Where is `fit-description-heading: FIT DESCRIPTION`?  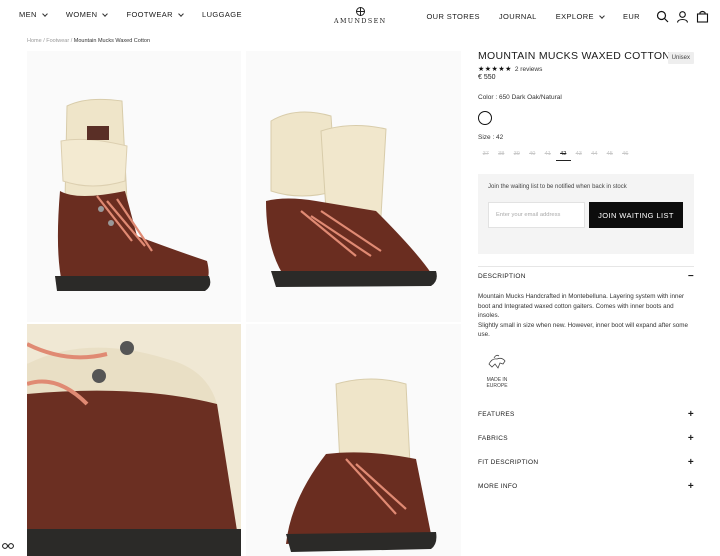
fit-description-heading: FIT DESCRIPTION is located at coordinates (508, 462).